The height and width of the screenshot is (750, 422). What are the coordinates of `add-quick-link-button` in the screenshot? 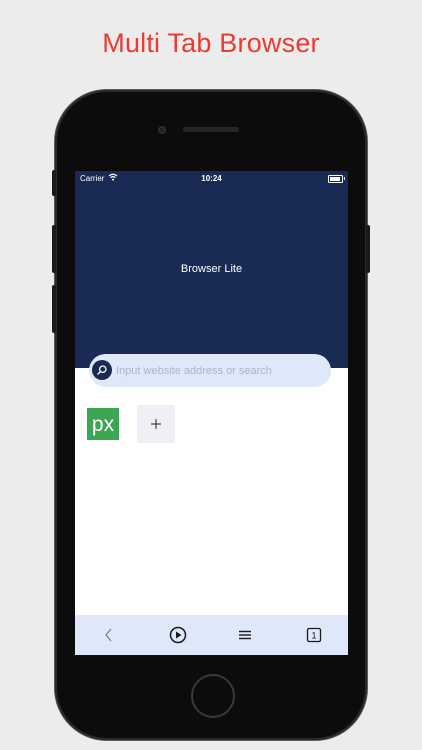 It's located at (156, 424).